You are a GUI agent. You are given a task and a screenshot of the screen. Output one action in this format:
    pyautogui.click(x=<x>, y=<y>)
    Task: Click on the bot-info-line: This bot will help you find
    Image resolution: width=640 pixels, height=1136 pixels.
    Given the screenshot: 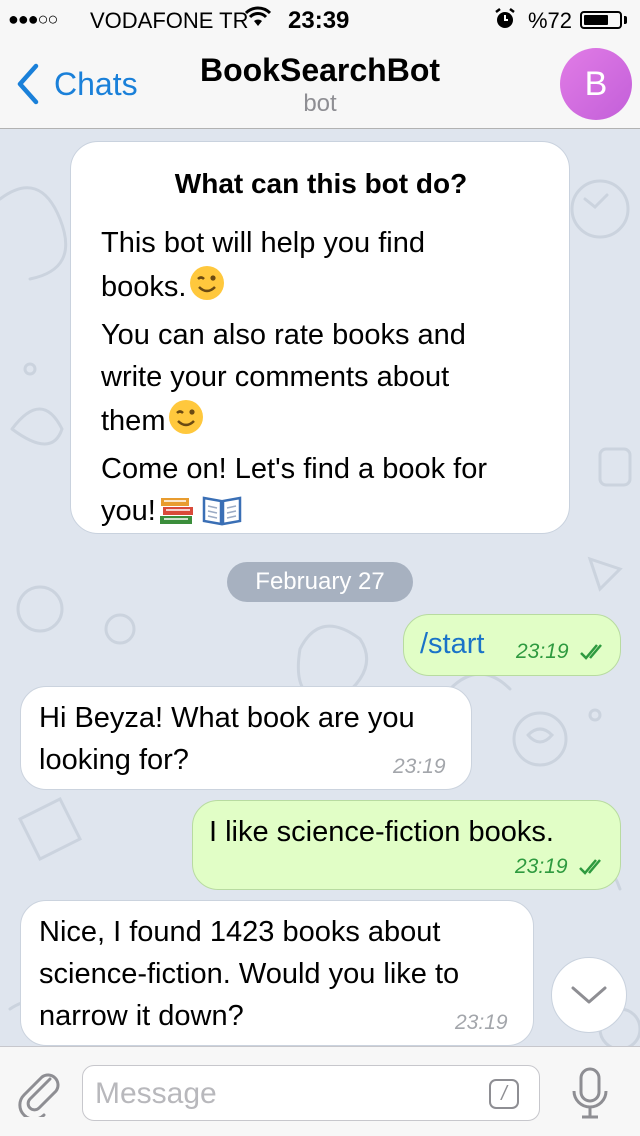 What is the action you would take?
    pyautogui.click(x=263, y=243)
    